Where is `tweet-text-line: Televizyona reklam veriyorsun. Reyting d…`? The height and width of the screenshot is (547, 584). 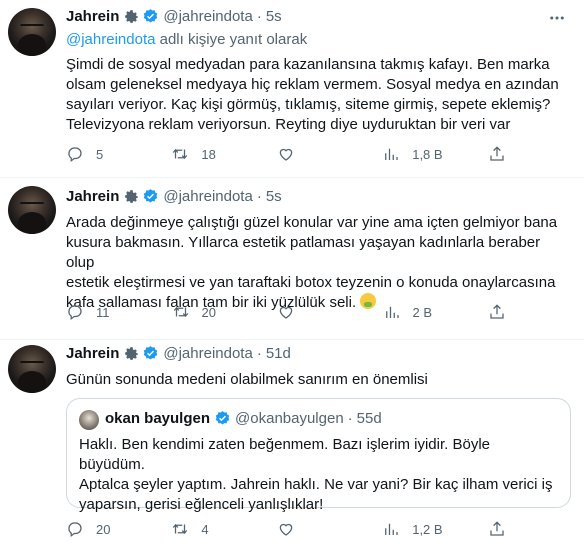
tweet-text-line: Televizyona reklam veriyorsun. Reyting d… is located at coordinates (288, 124).